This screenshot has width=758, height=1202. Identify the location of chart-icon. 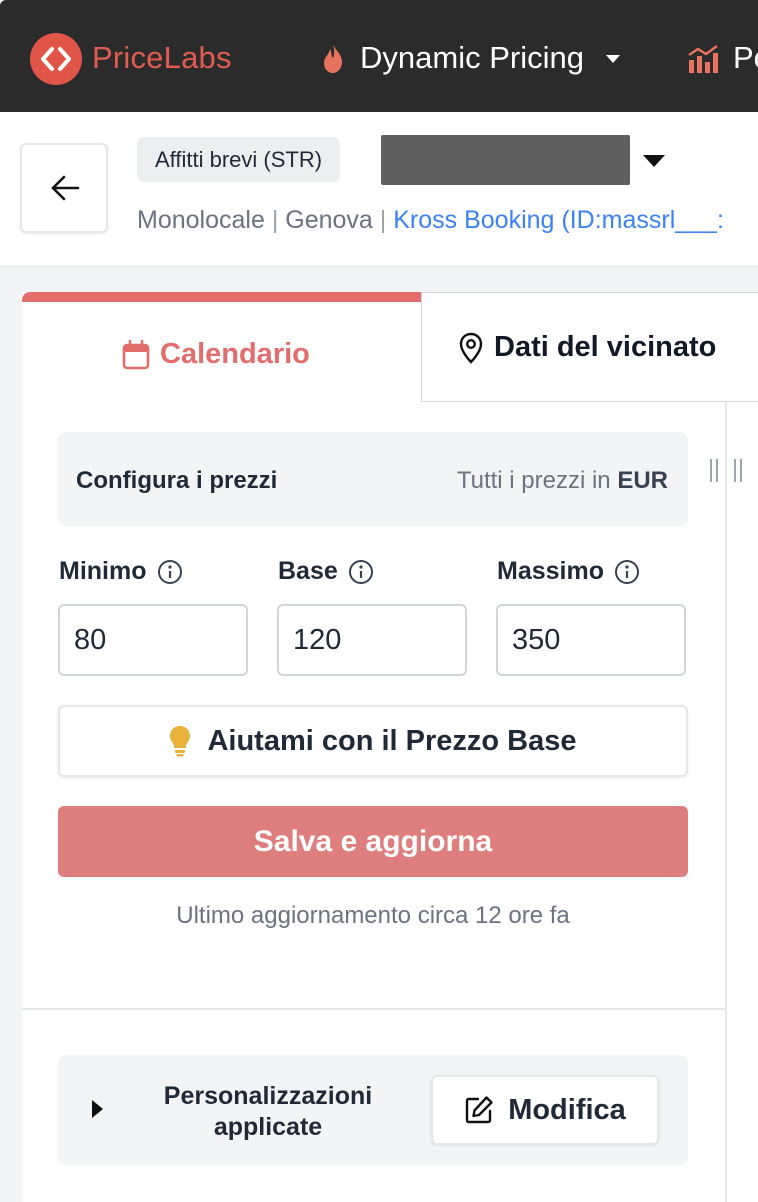
(703, 58).